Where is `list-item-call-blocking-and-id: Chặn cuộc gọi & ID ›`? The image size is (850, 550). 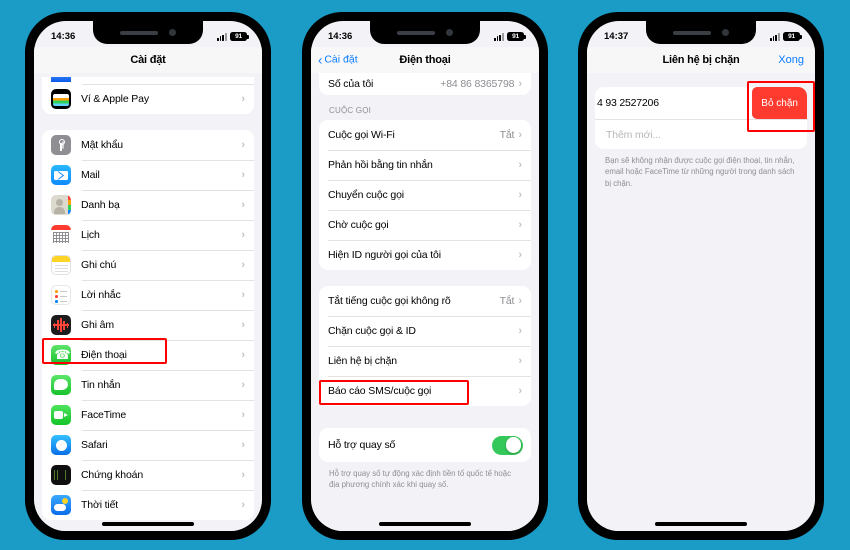
list-item-call-blocking-and-id: Chặn cuộc gọi & ID › is located at coordinates (425, 331).